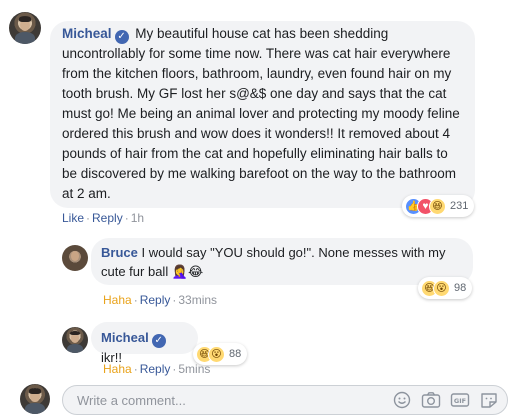 The width and height of the screenshot is (516, 420). I want to click on reply-actions: Haha · Reply · 5mins, so click(156, 369).